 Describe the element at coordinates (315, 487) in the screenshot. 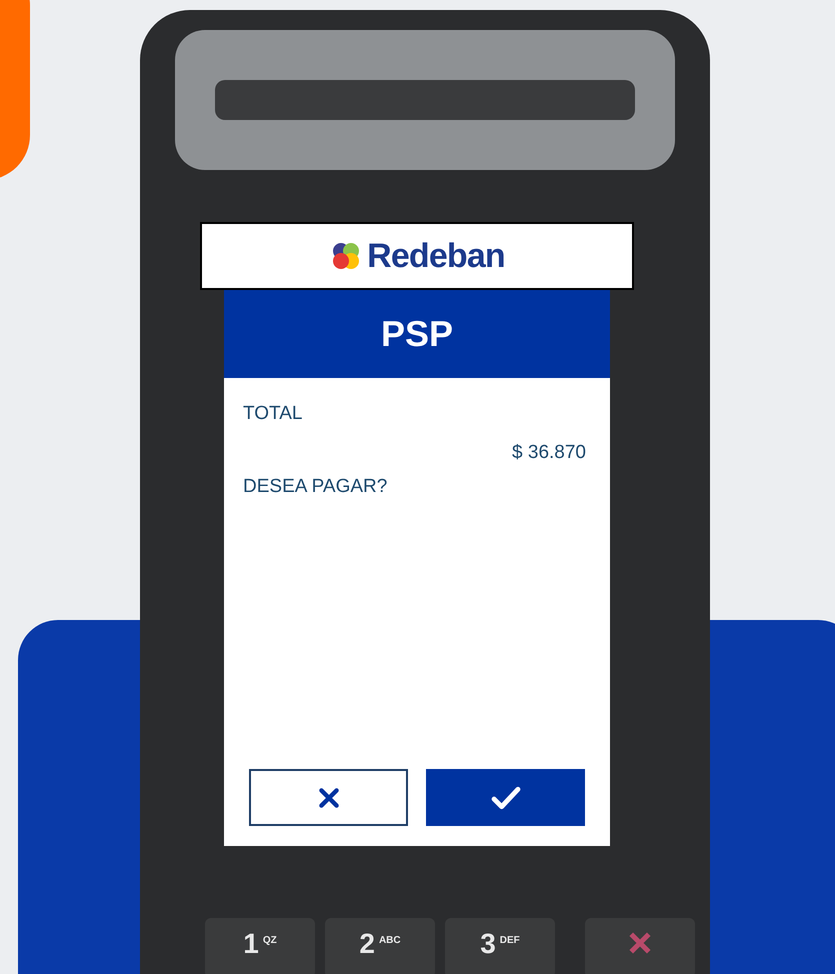

I see `prompt-text: DESEA PAGAR?` at that location.